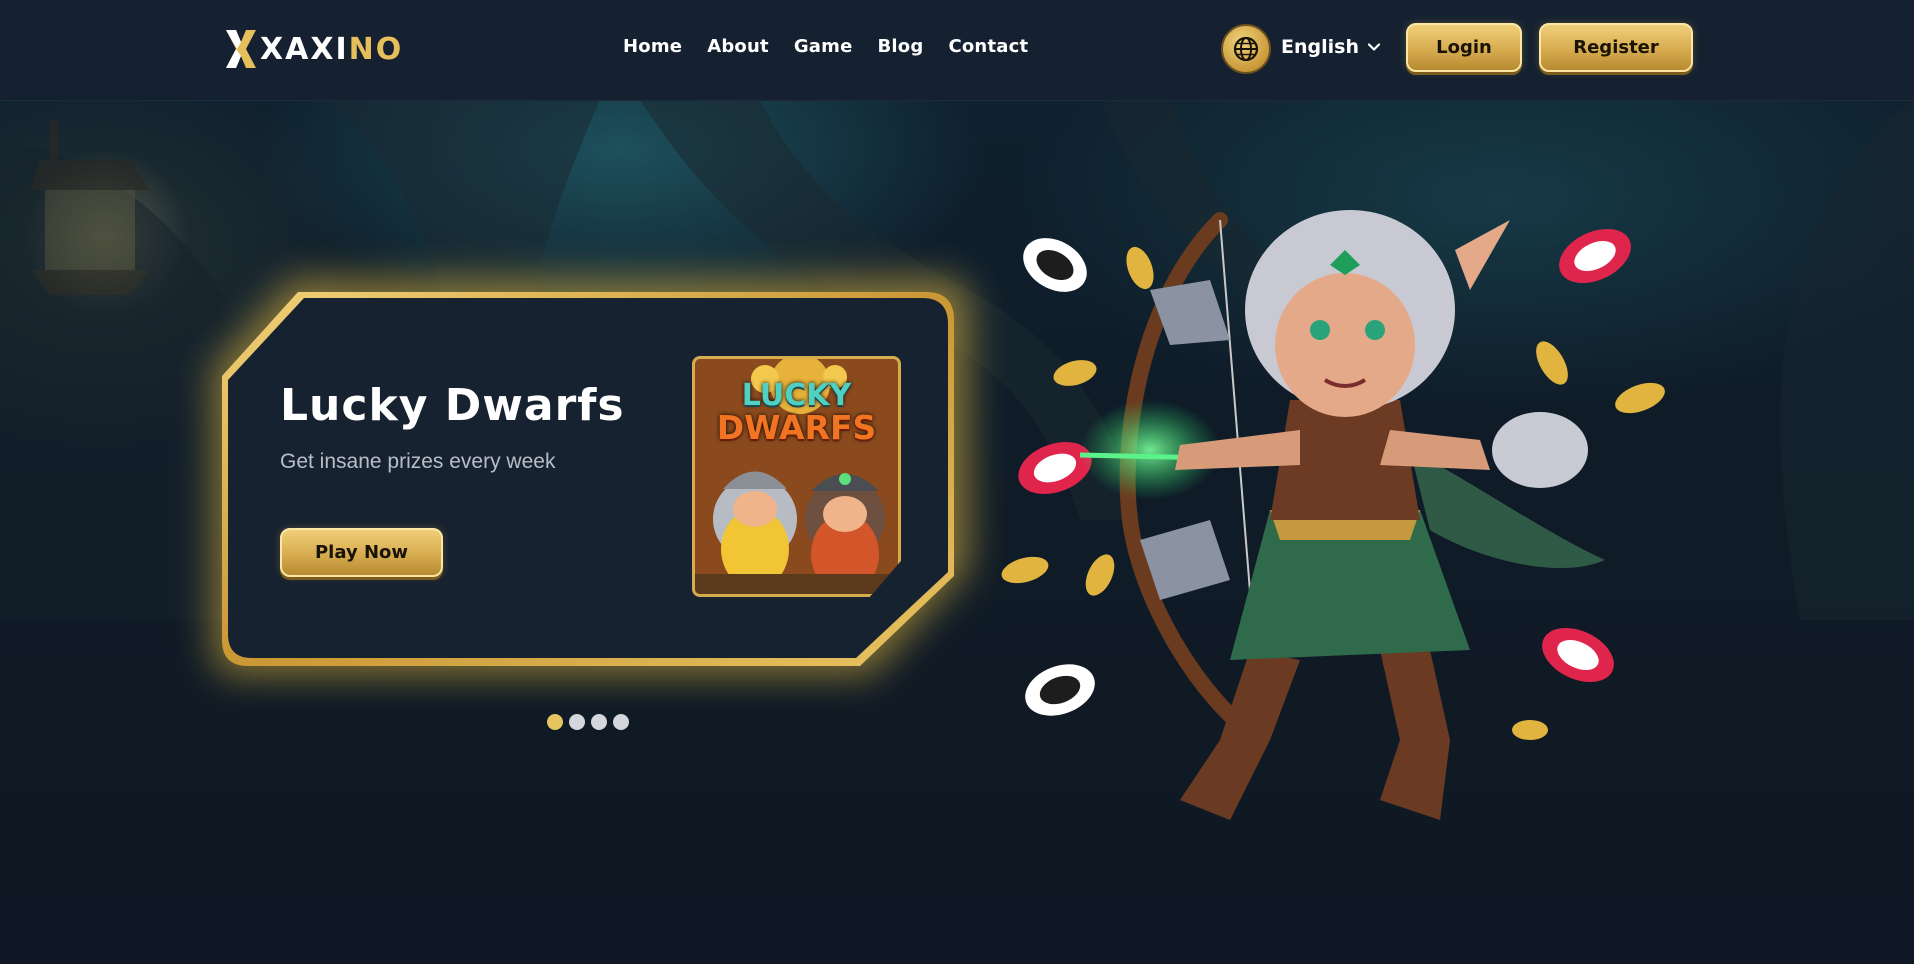 The height and width of the screenshot is (964, 1914). What do you see at coordinates (376, 49) in the screenshot?
I see `logo-text-gold: NO` at bounding box center [376, 49].